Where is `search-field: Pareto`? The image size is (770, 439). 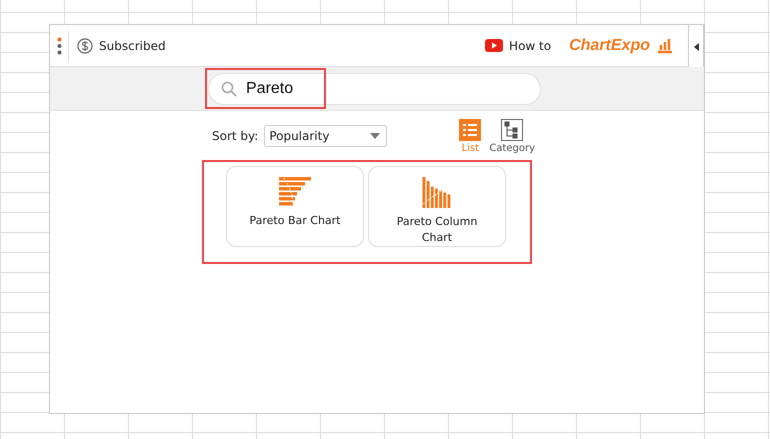
search-field: Pareto is located at coordinates (374, 88).